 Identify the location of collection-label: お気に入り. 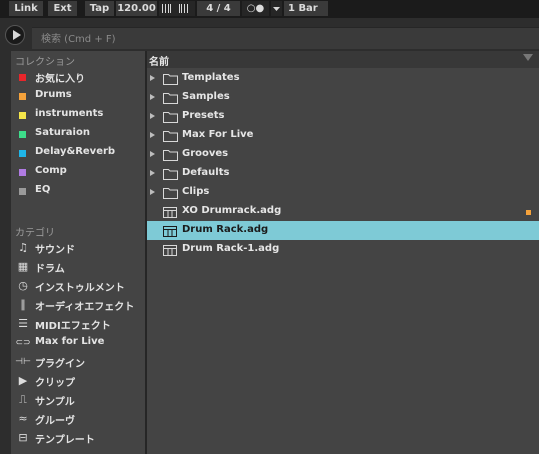
(60, 79).